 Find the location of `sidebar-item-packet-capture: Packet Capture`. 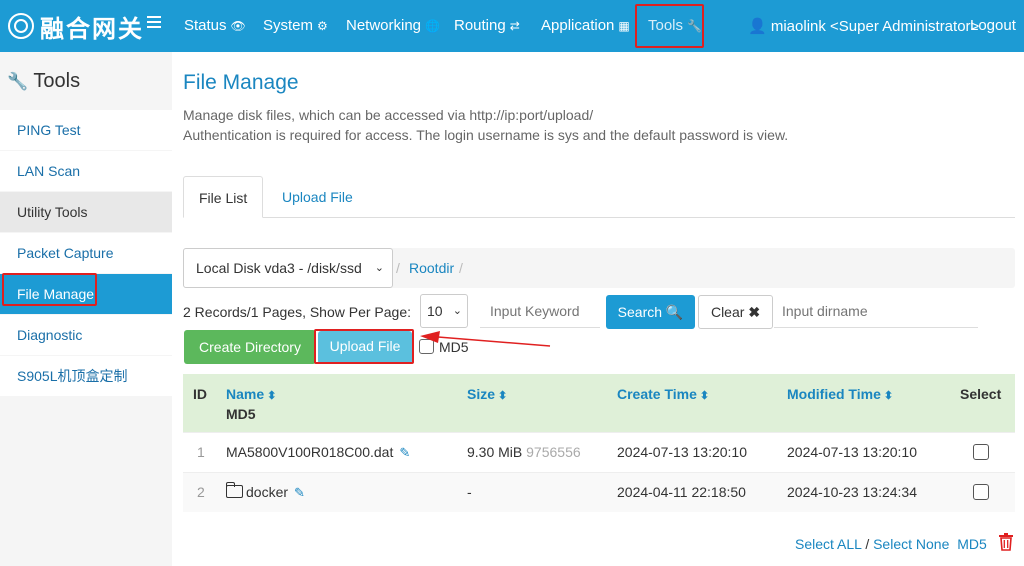

sidebar-item-packet-capture: Packet Capture is located at coordinates (86, 253).